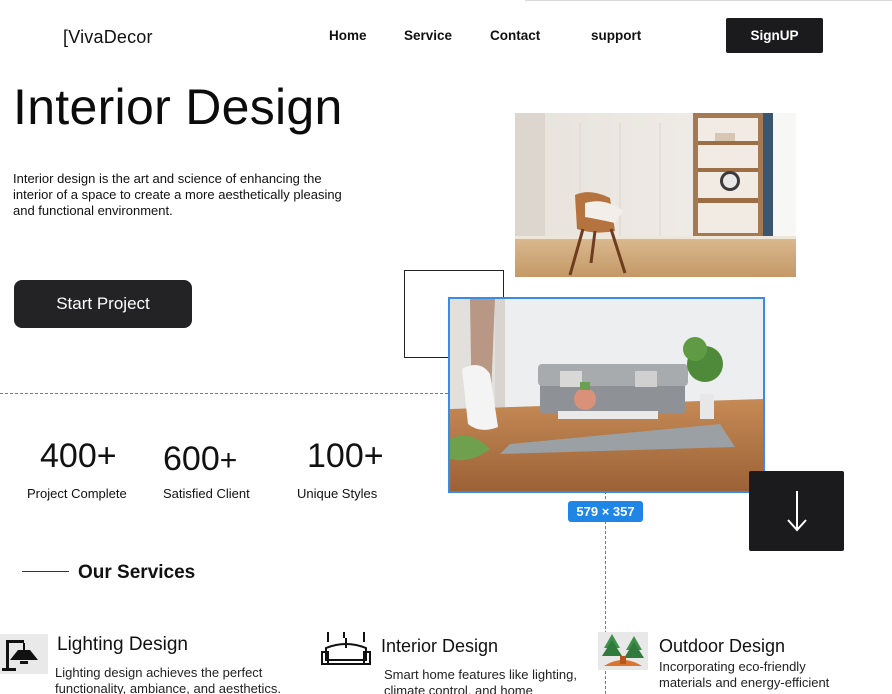 Image resolution: width=892 pixels, height=694 pixels. I want to click on hero-title: Interior Design, so click(178, 107).